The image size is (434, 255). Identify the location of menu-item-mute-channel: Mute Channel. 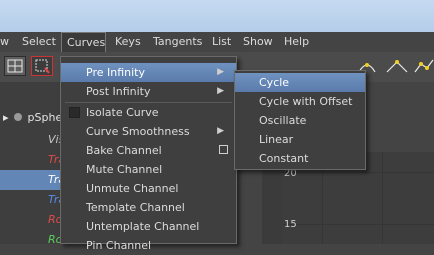
(148, 169).